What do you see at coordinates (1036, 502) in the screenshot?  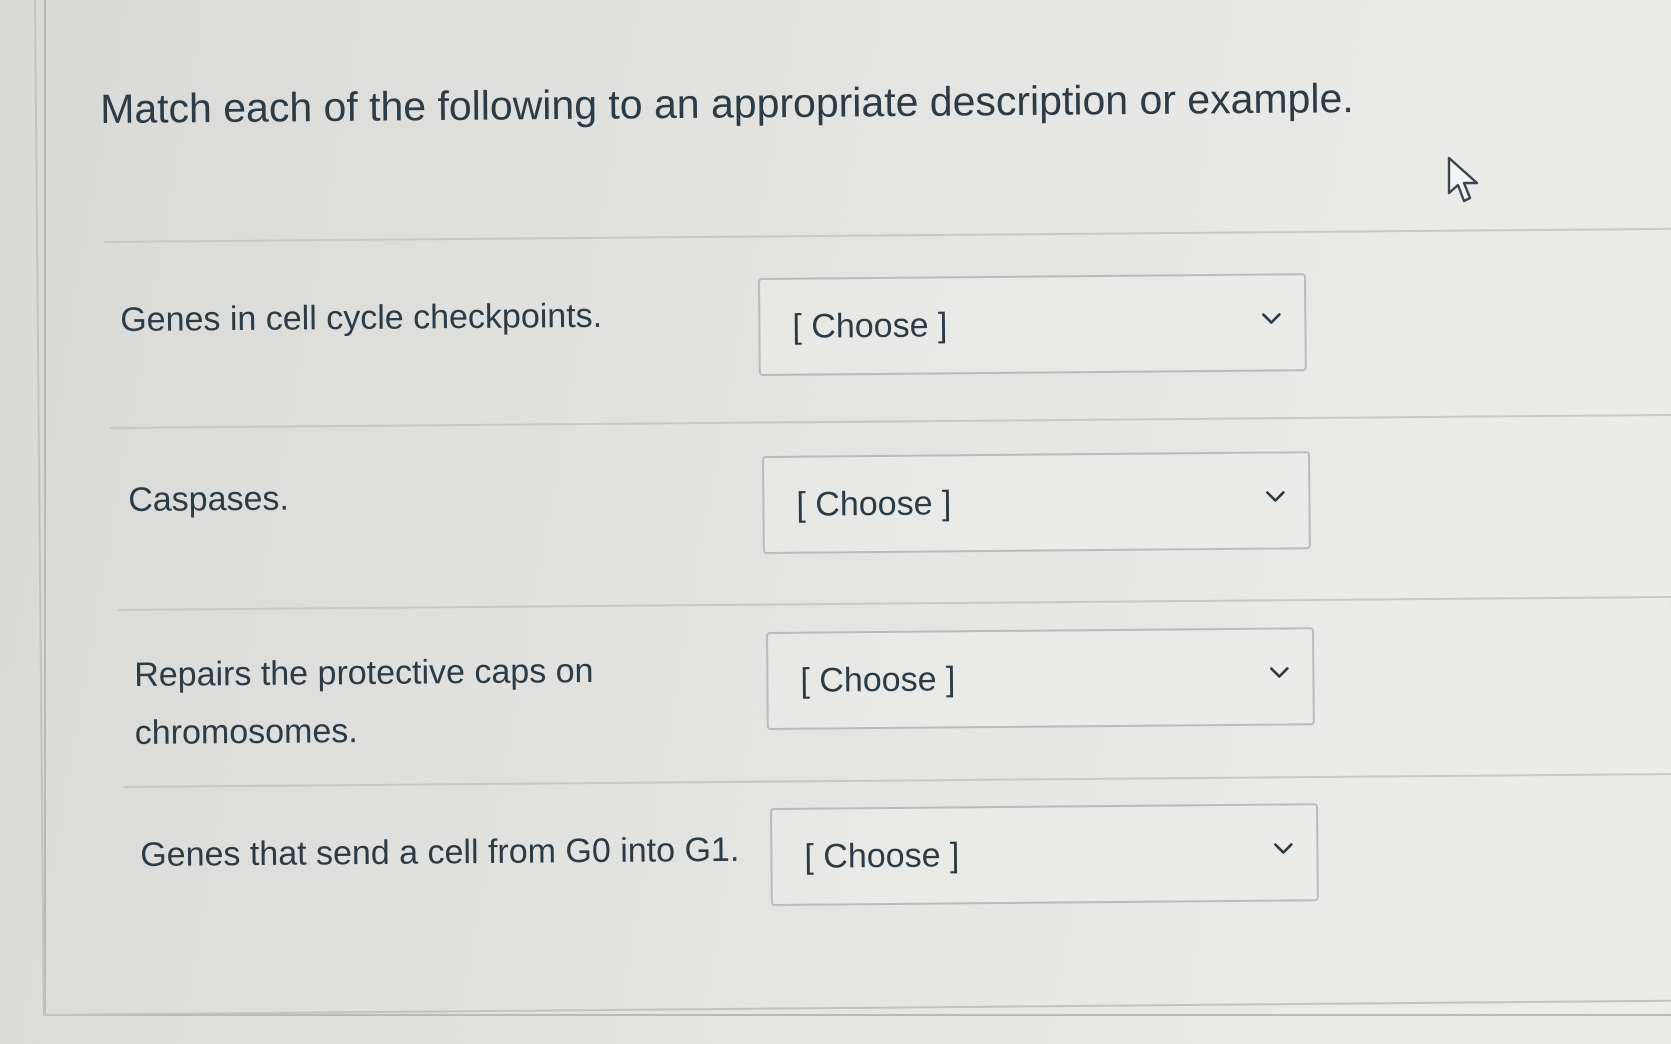 I see `match-select-caspases: [ Choose ]` at bounding box center [1036, 502].